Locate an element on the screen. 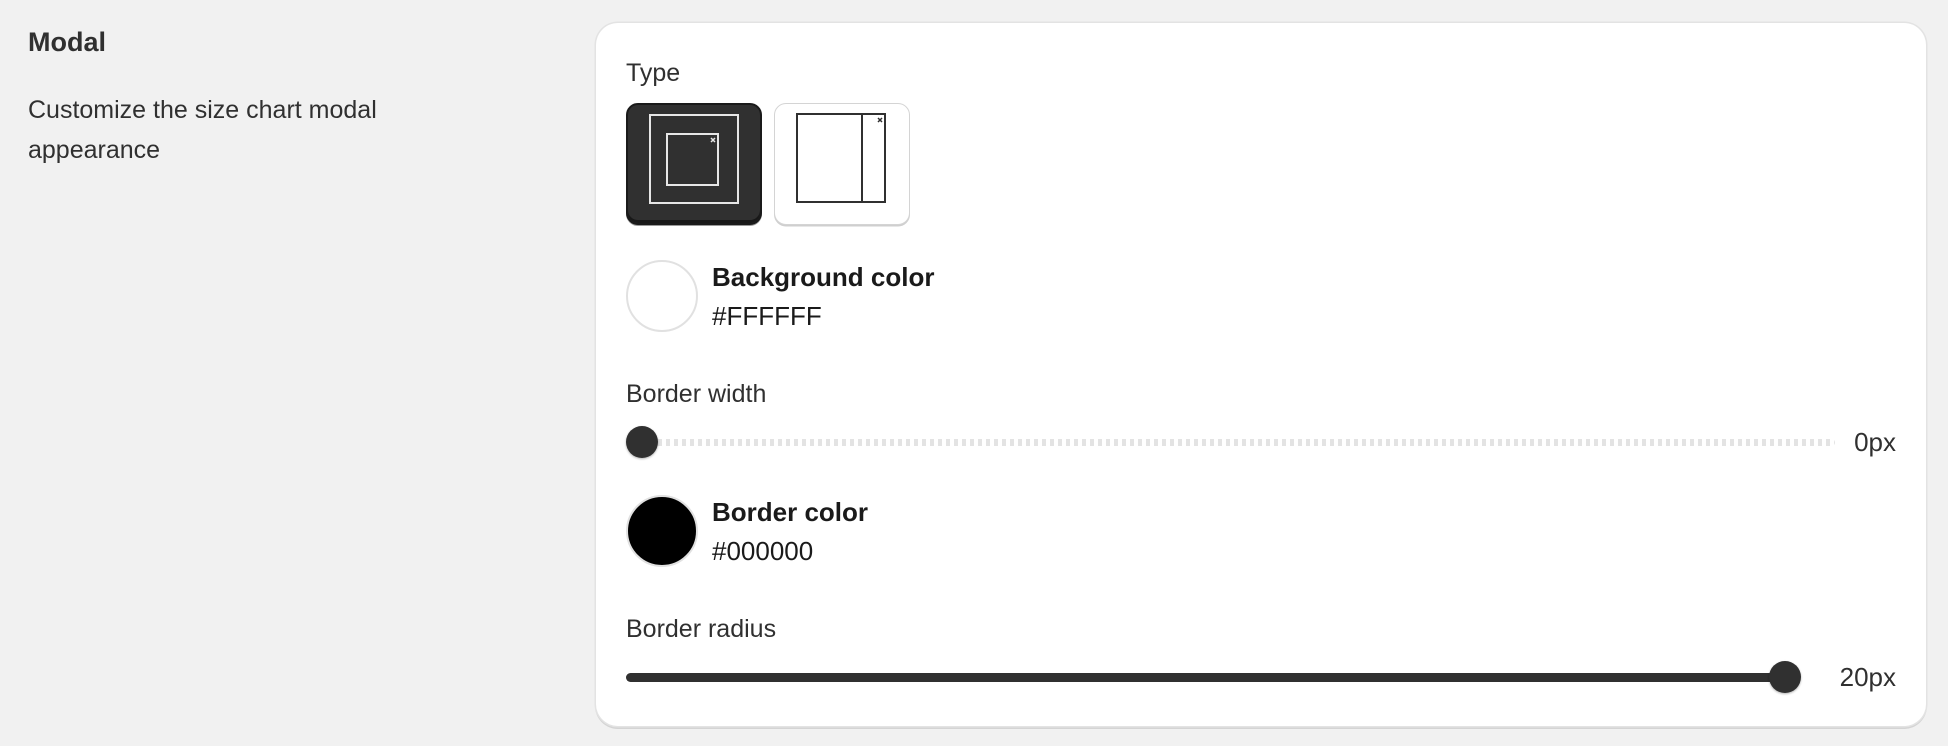  background-color-text: Background color #FFFFFF is located at coordinates (823, 296).